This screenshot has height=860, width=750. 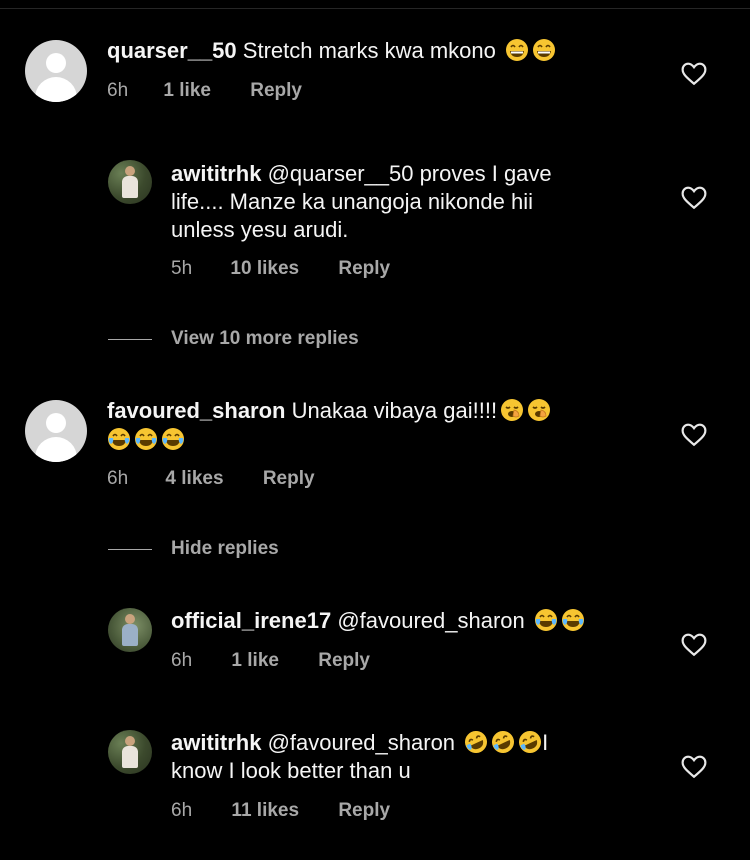 I want to click on comment-meta: 6h 4 likes Reply, so click(x=211, y=479).